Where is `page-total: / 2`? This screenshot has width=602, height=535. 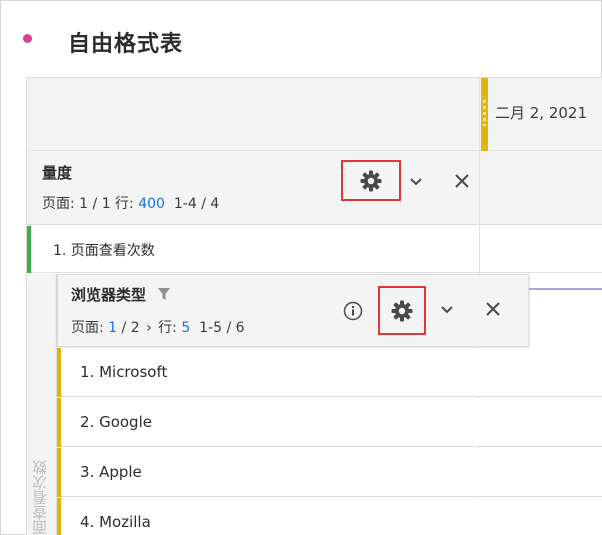 page-total: / 2 is located at coordinates (128, 328).